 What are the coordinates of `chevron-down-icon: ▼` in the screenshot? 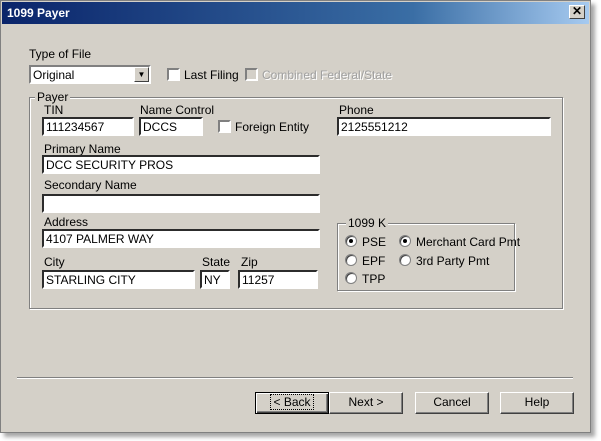 It's located at (141, 74).